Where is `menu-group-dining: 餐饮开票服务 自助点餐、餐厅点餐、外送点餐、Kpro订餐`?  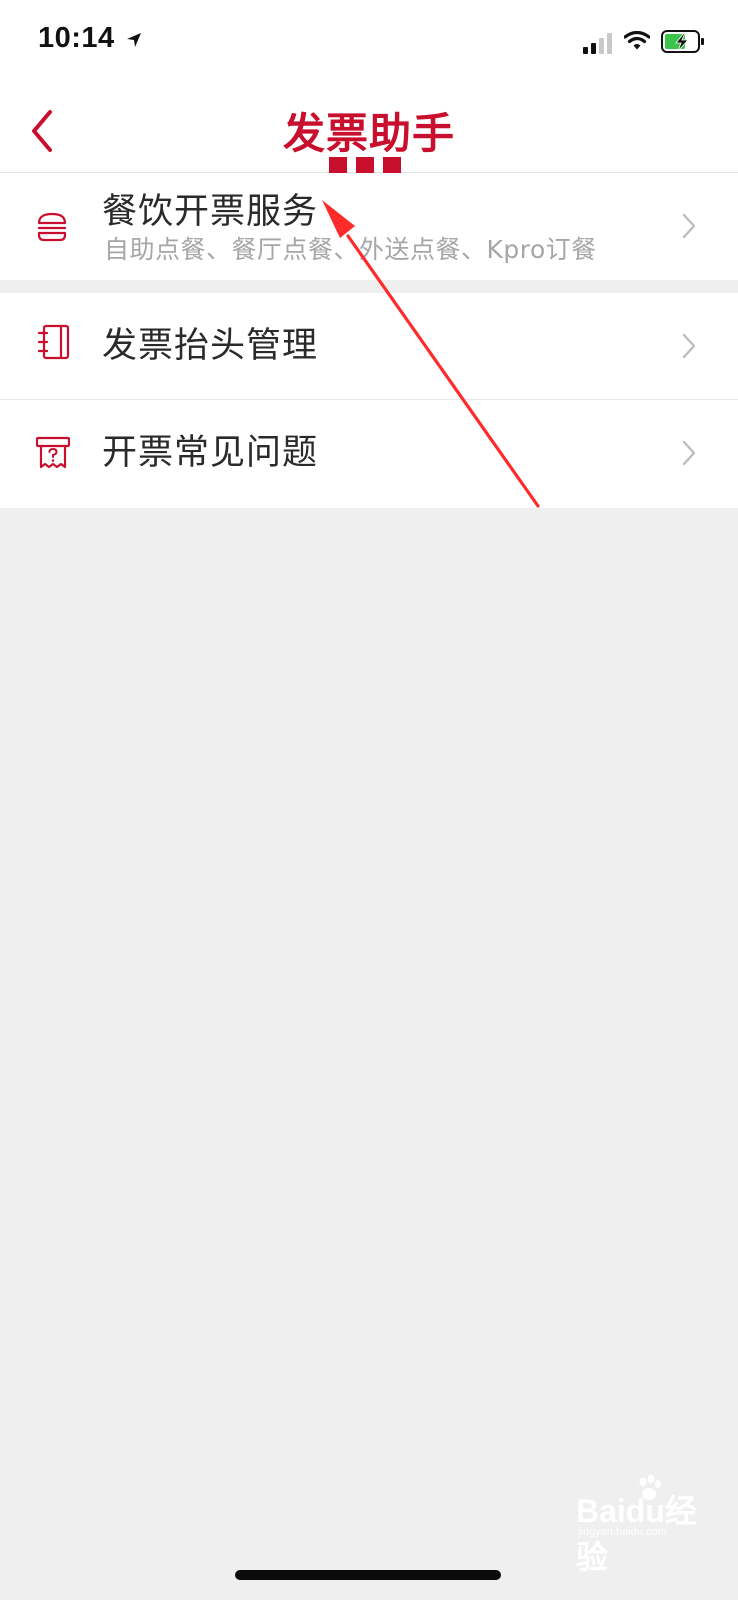
menu-group-dining: 餐饮开票服务 自助点餐、餐厅点餐、外送点餐、Kpro订餐 is located at coordinates (369, 226).